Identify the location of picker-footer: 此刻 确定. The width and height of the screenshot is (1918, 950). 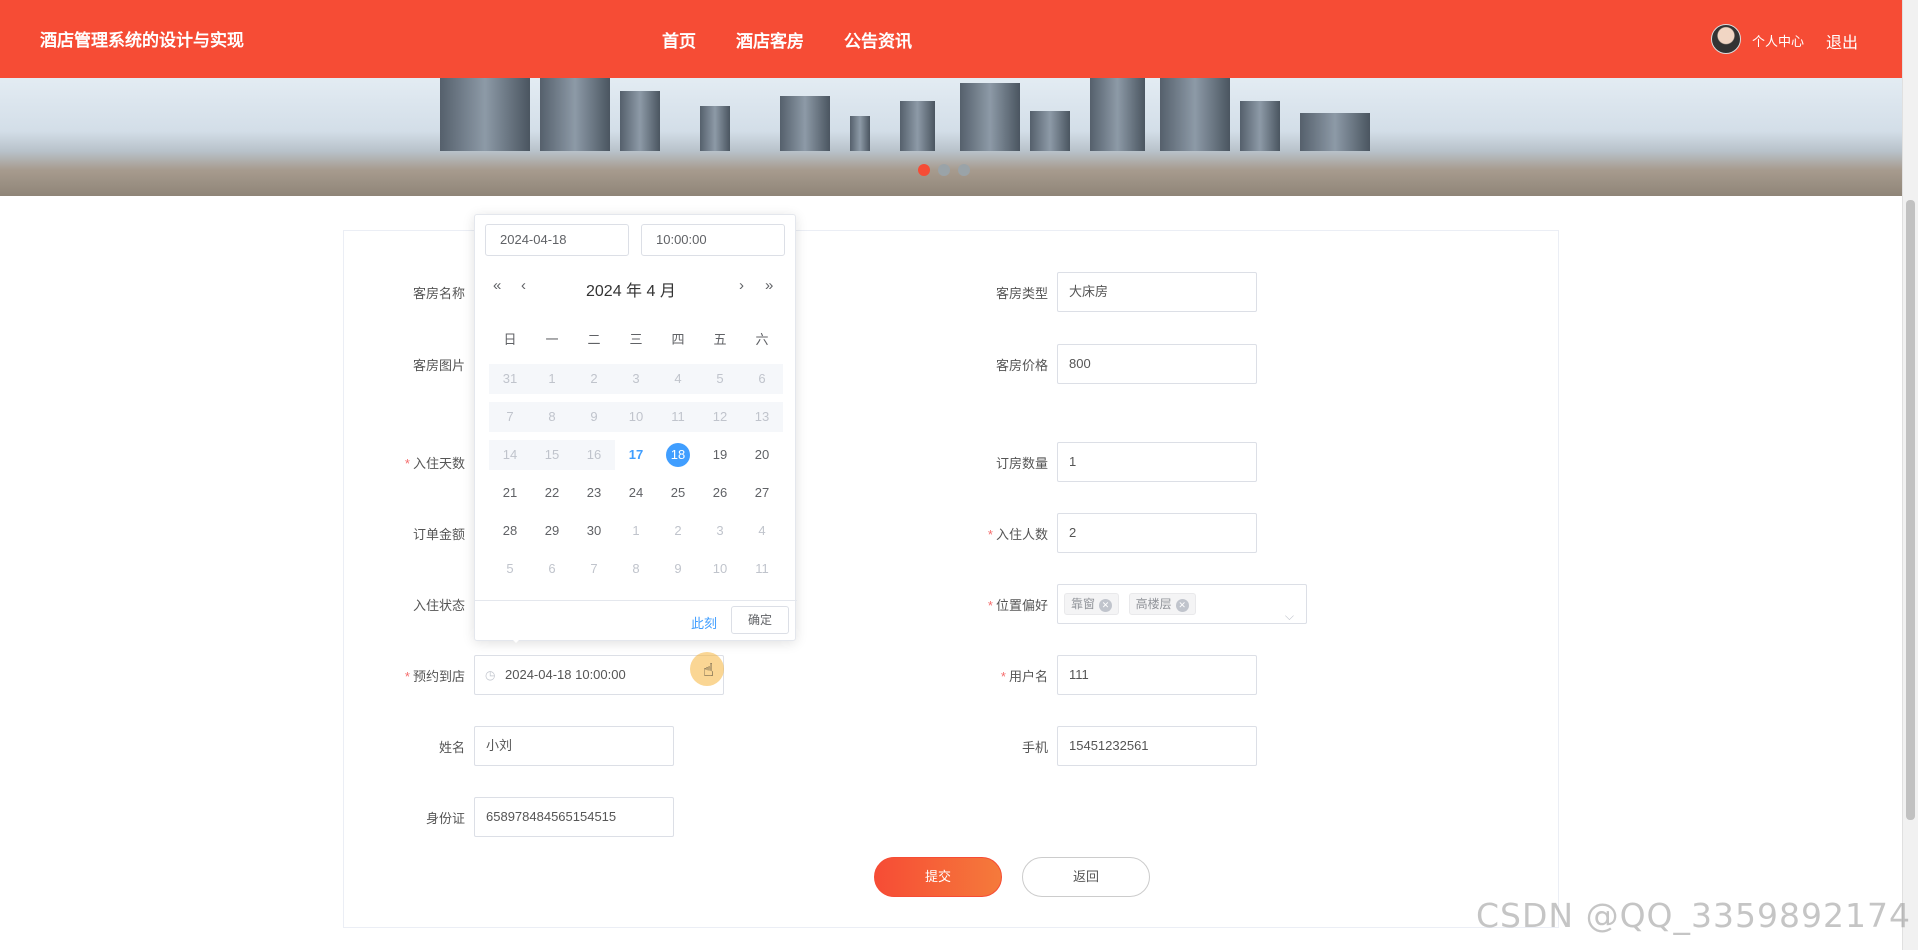
(636, 620).